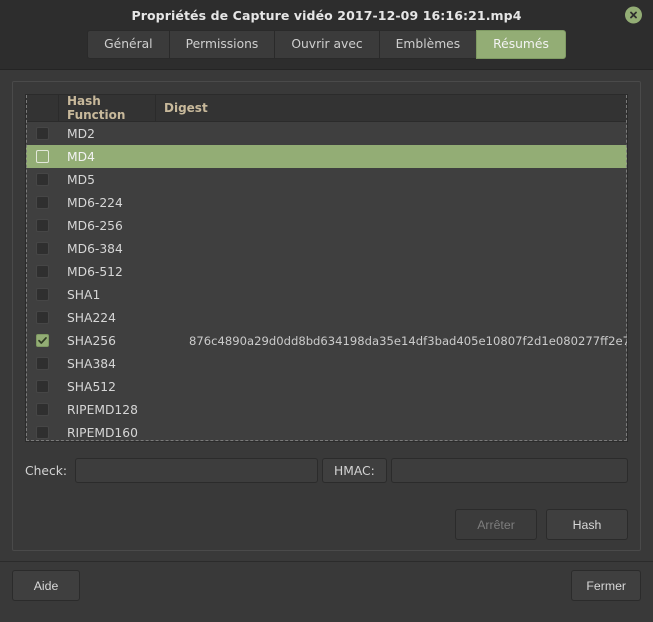 This screenshot has width=653, height=622. Describe the element at coordinates (326, 363) in the screenshot. I see `table-row: SHA384` at that location.